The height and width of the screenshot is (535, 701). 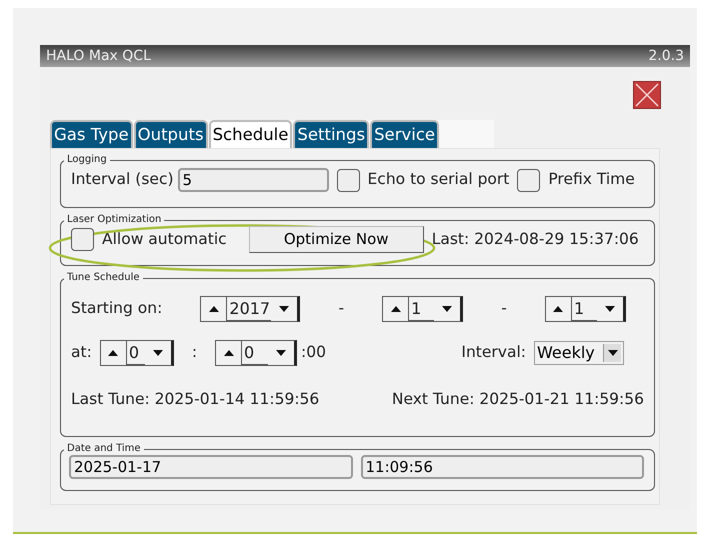 What do you see at coordinates (210, 467) in the screenshot?
I see `date-field: 2025-01-17` at bounding box center [210, 467].